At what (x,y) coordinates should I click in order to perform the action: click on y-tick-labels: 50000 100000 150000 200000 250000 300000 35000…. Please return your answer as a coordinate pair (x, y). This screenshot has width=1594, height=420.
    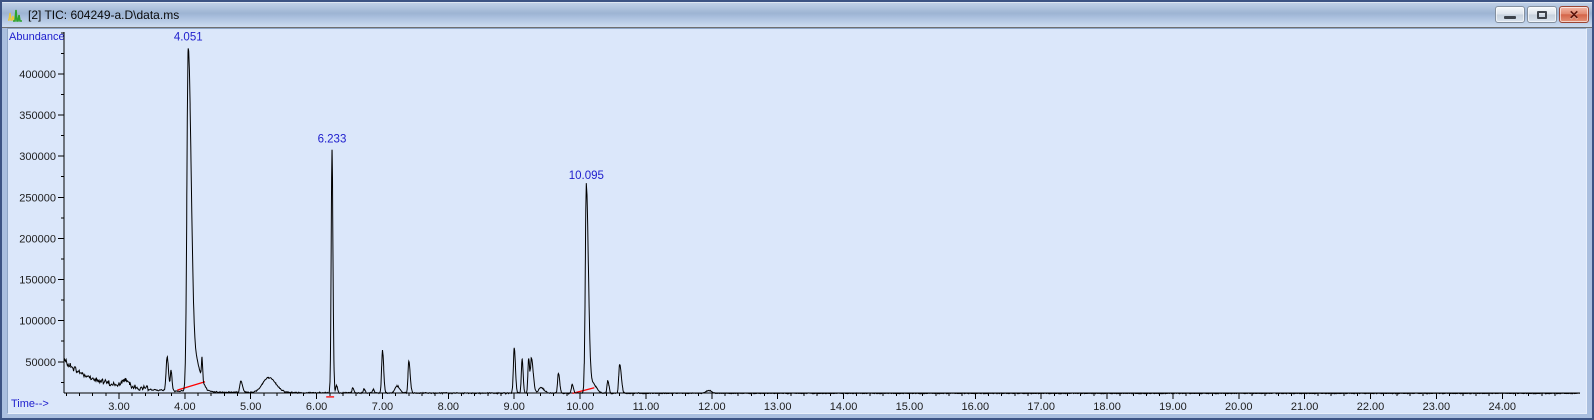
    Looking at the image, I should click on (37, 219).